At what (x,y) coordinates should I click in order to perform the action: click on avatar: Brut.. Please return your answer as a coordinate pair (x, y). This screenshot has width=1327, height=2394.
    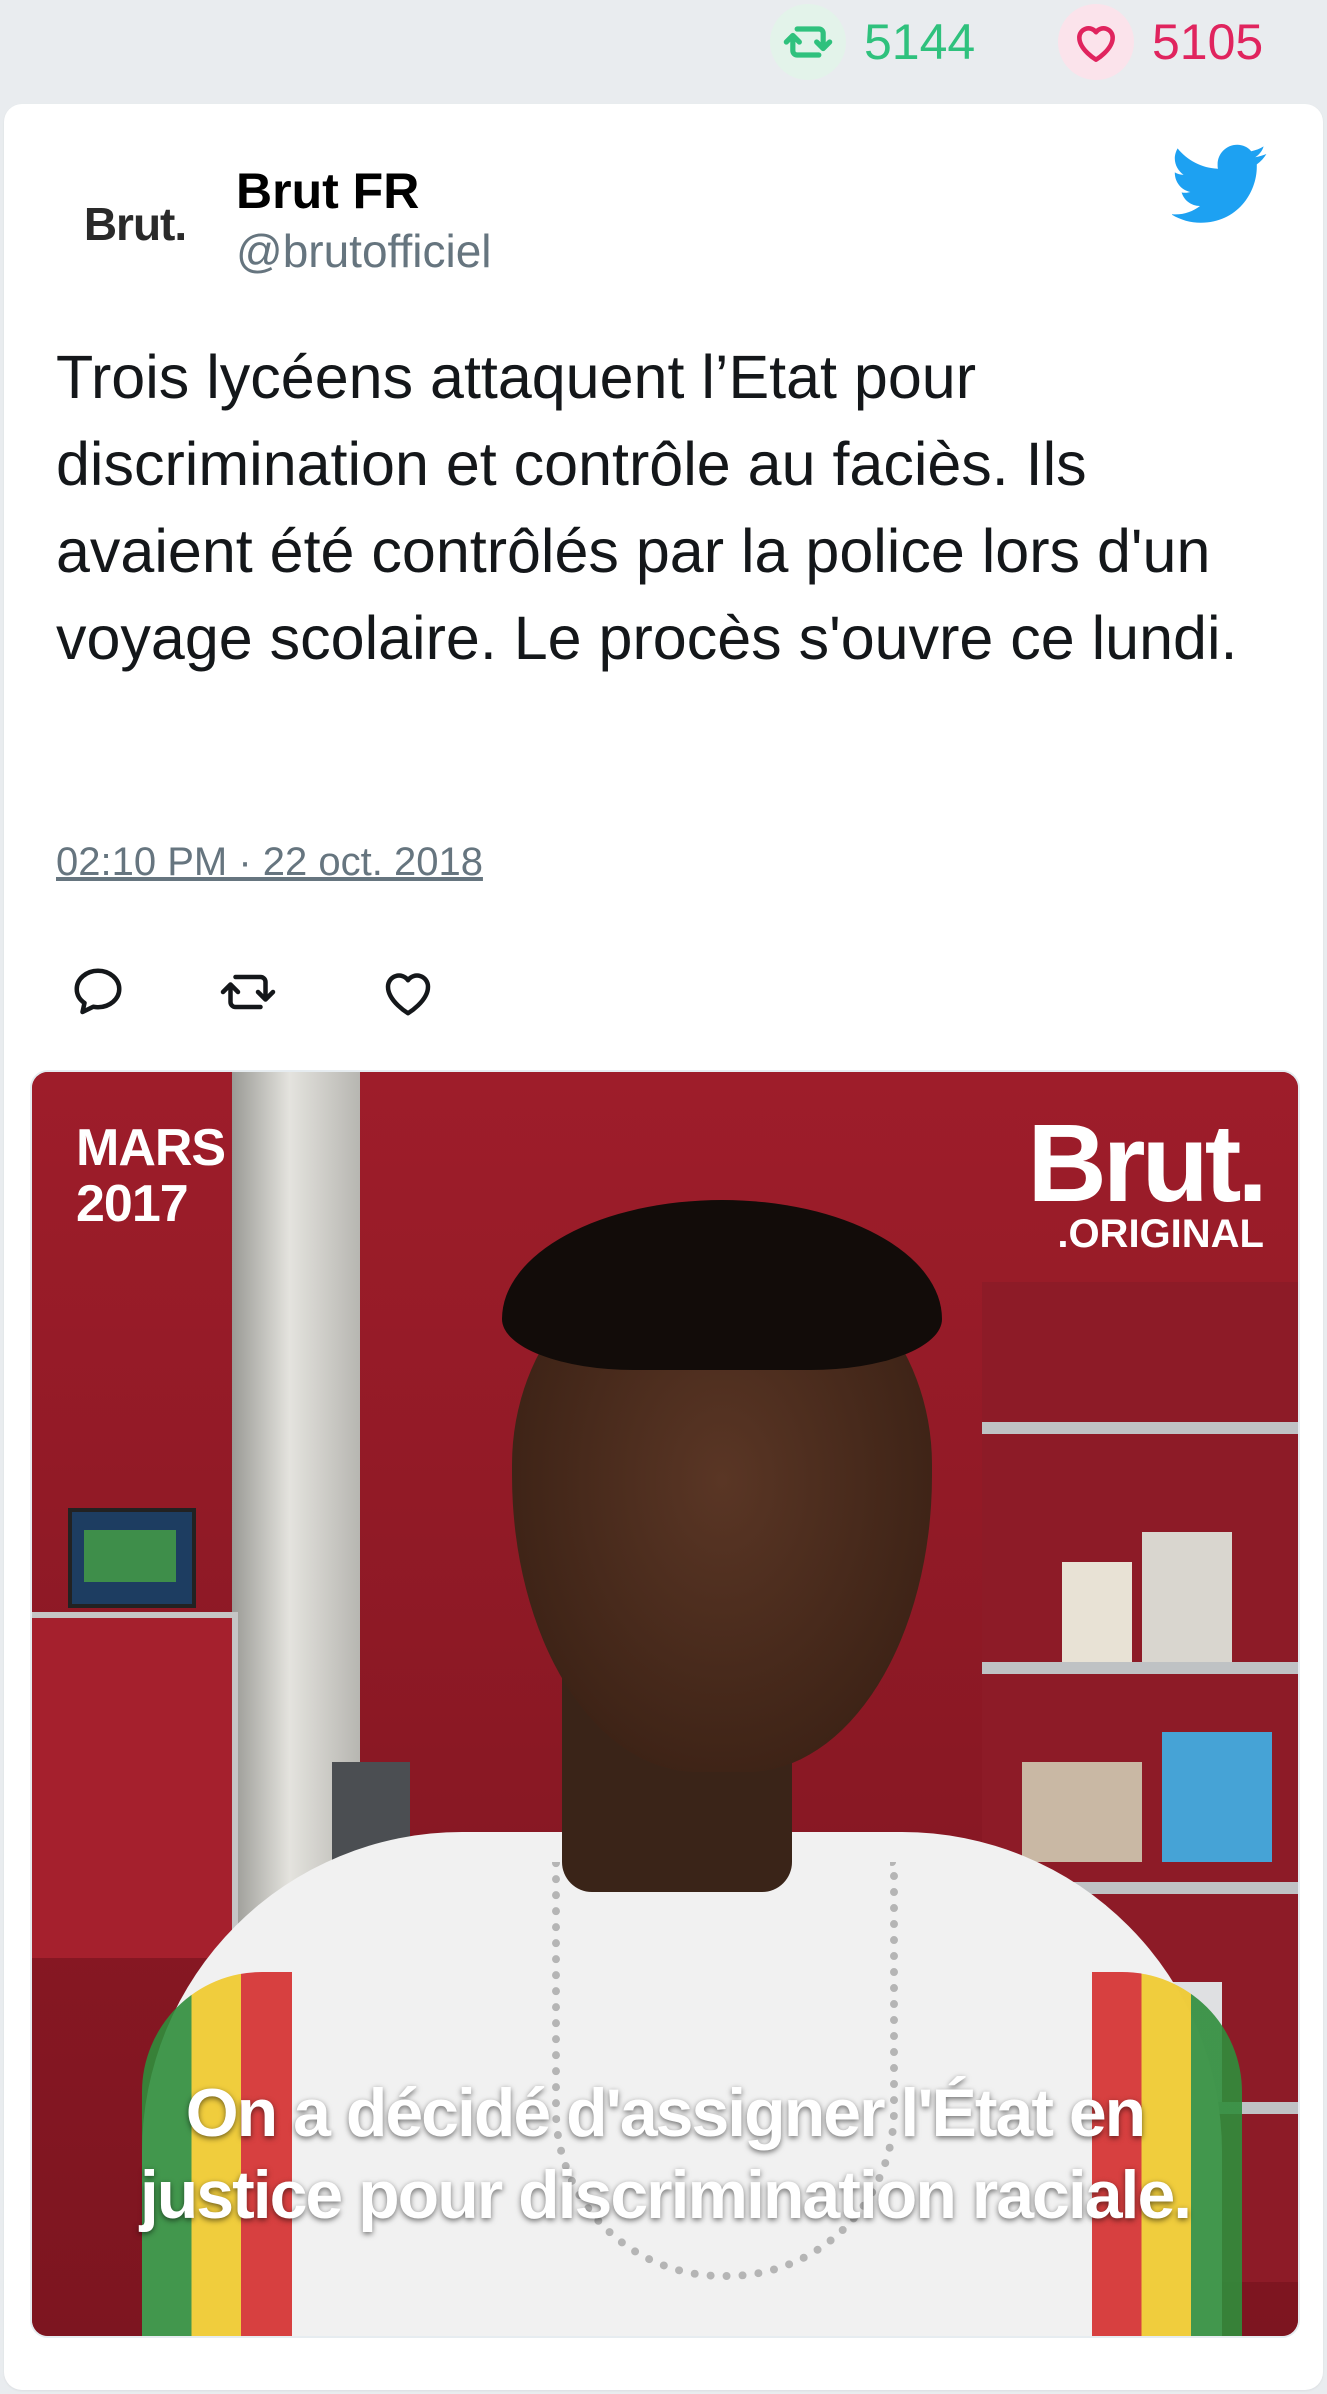
    Looking at the image, I should click on (135, 224).